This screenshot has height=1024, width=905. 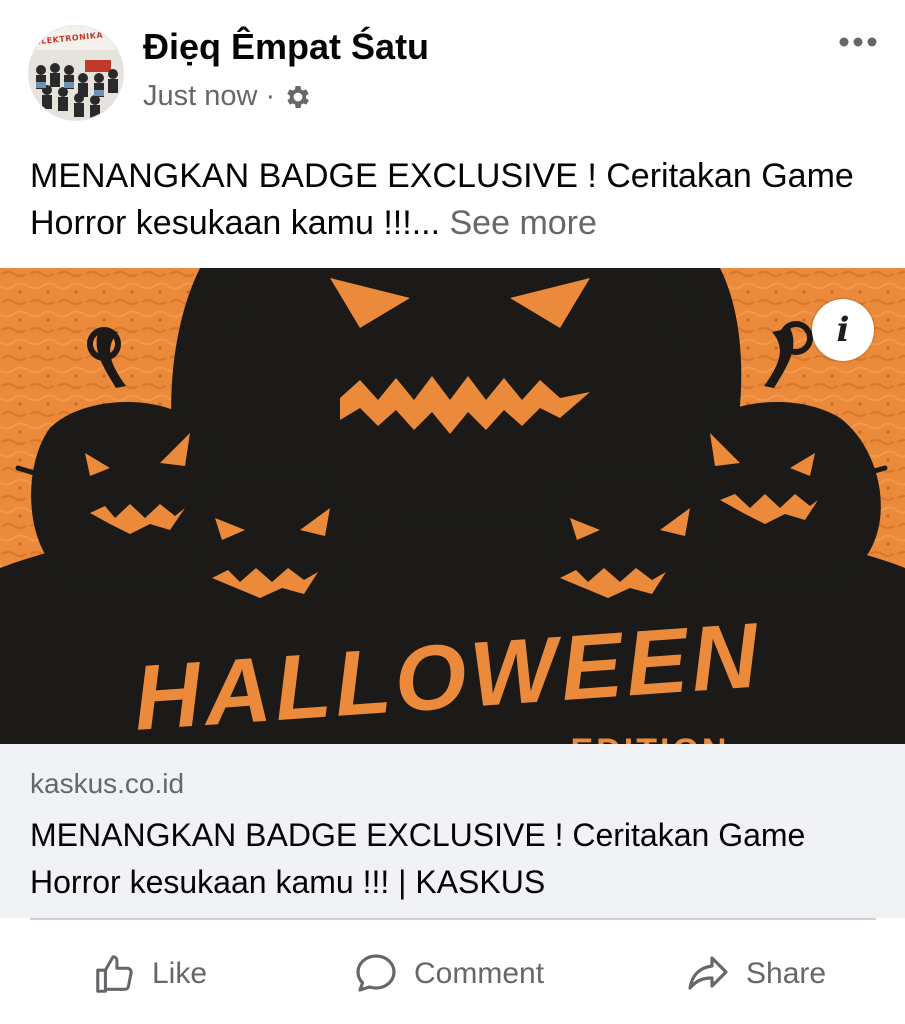 I want to click on more-options-button, so click(x=858, y=42).